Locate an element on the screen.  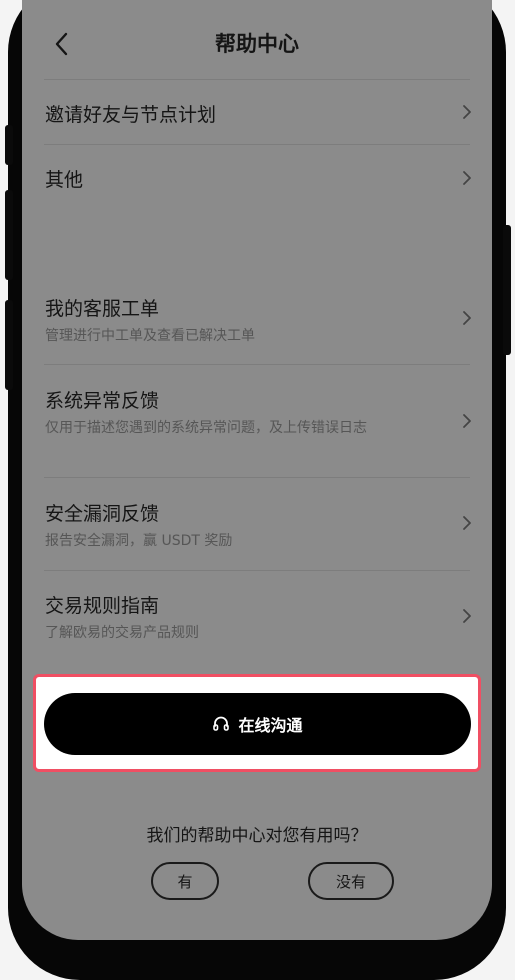
service-item-description: 仅用于描述您遇到的系统异常问题，及上传错误日志 is located at coordinates (206, 428).